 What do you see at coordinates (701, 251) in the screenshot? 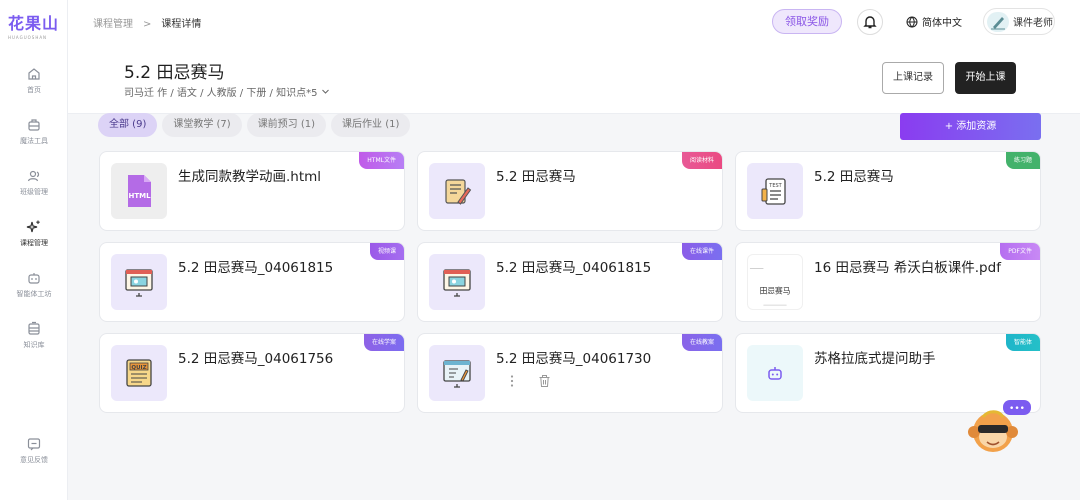
I see `type-badge: 在线课件` at bounding box center [701, 251].